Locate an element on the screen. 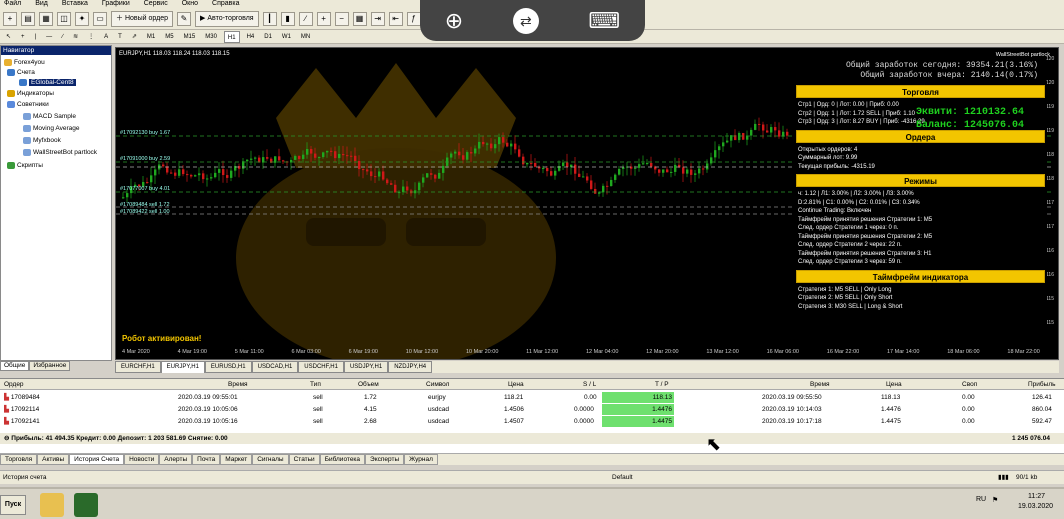 The image size is (1064, 519). zoom-icon: ⊕ is located at coordinates (454, 20).